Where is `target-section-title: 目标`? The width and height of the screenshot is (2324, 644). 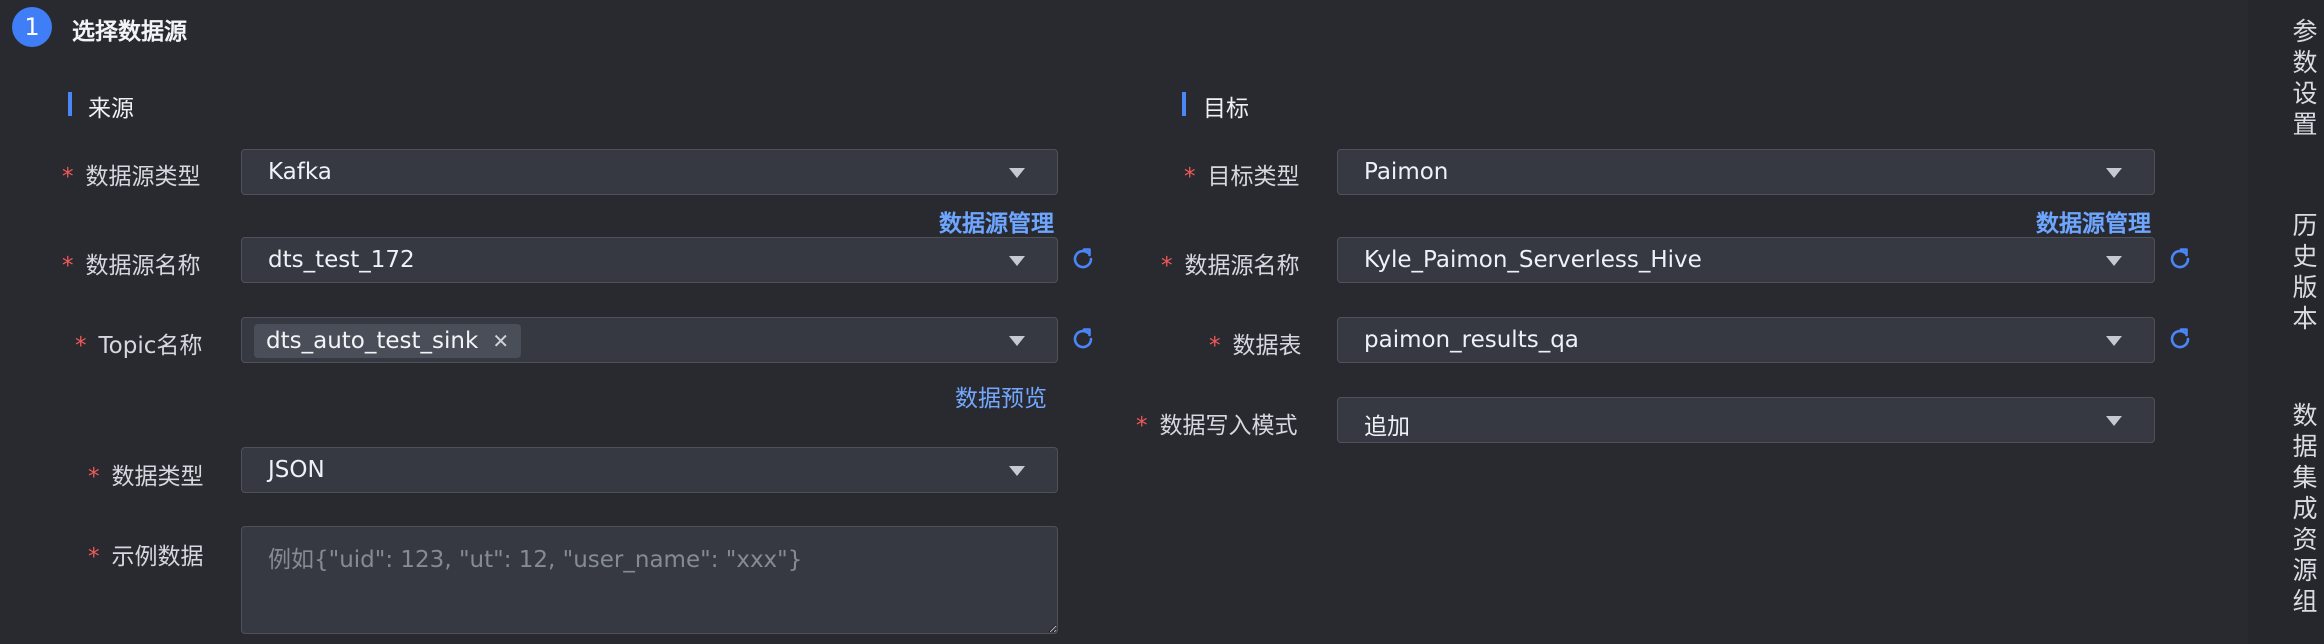 target-section-title: 目标 is located at coordinates (1226, 109).